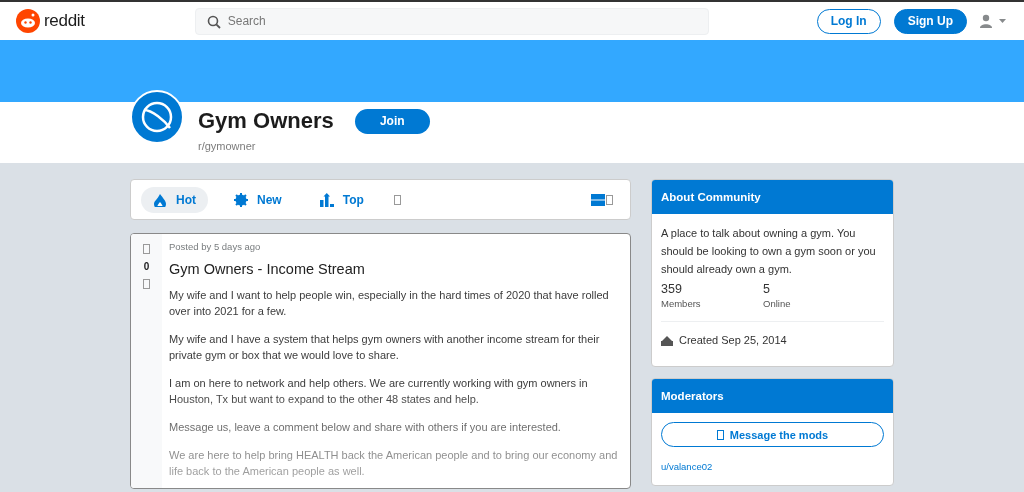 This screenshot has height=492, width=1024. I want to click on sign-up-button: Sign Up, so click(930, 21).